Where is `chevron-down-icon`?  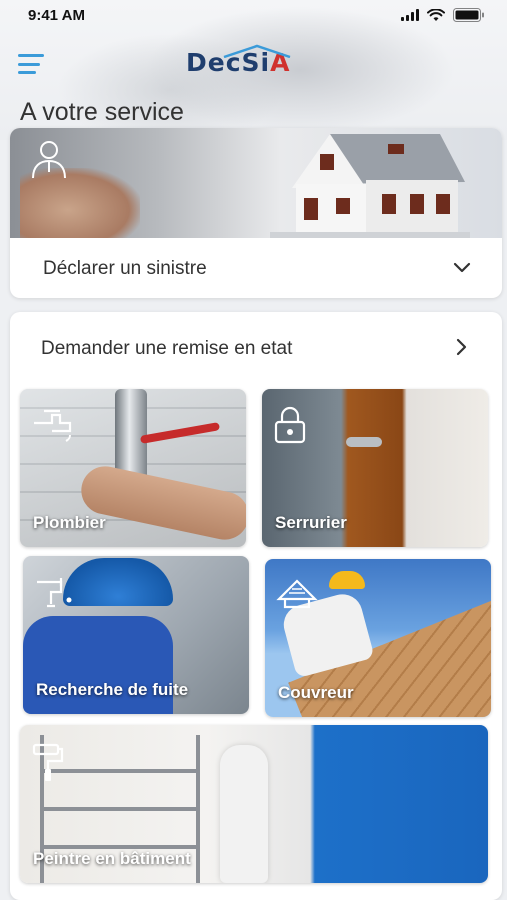 chevron-down-icon is located at coordinates (462, 268).